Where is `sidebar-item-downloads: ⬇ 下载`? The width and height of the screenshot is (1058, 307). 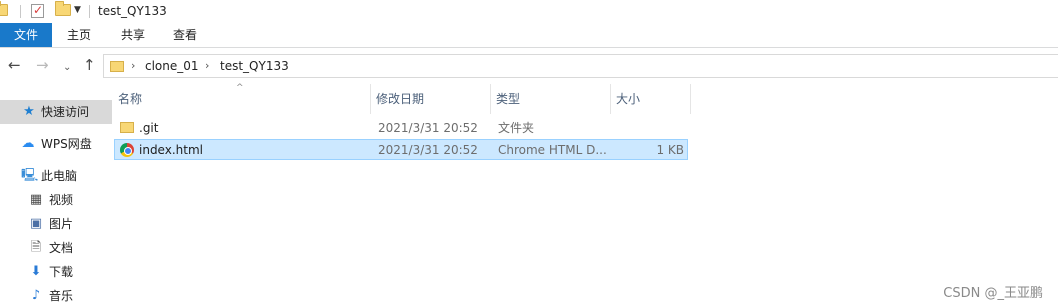
sidebar-item-downloads: ⬇ 下载 is located at coordinates (56, 272).